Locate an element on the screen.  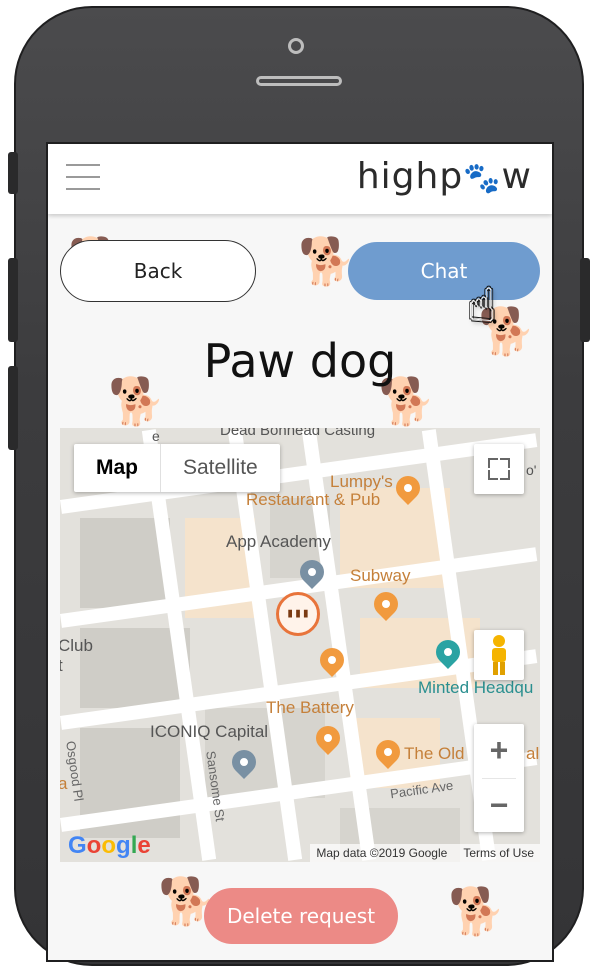
map-attribution: Map data ©2019 Google Terms of Use is located at coordinates (425, 853).